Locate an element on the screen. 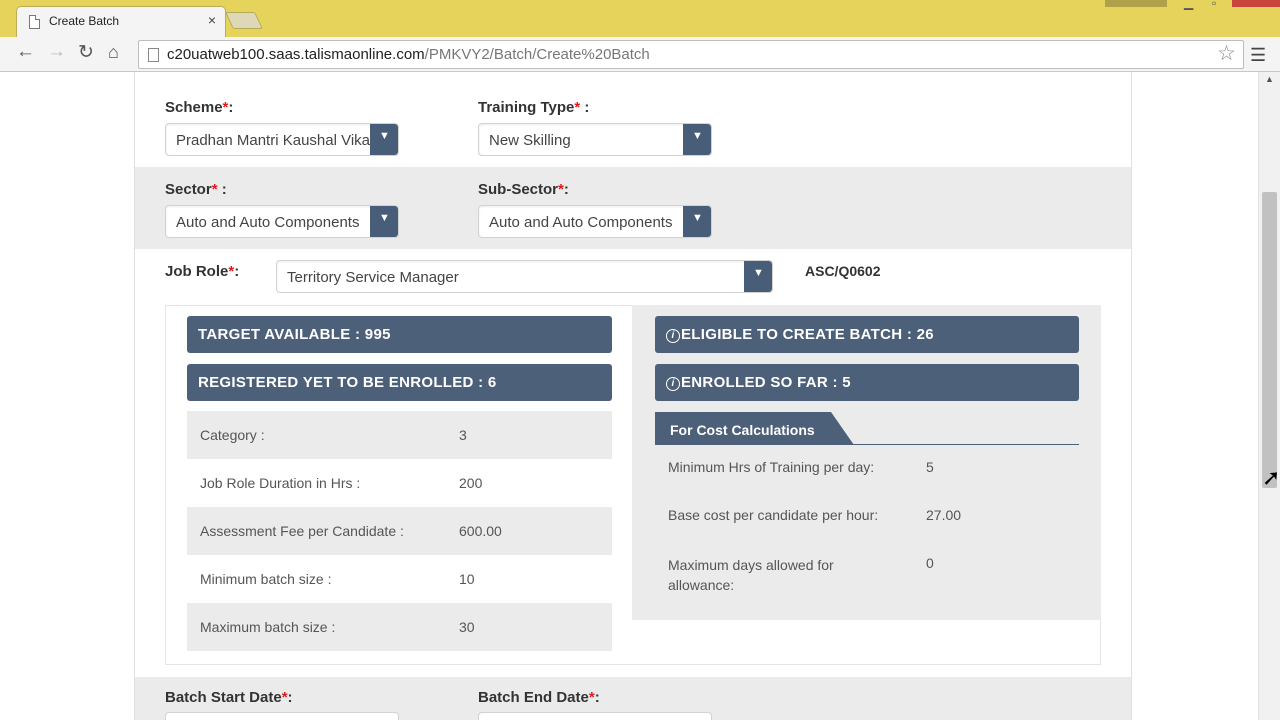 The image size is (1280, 720). enrolled-bar: i ENROLLED SO FAR : 5 is located at coordinates (867, 382).